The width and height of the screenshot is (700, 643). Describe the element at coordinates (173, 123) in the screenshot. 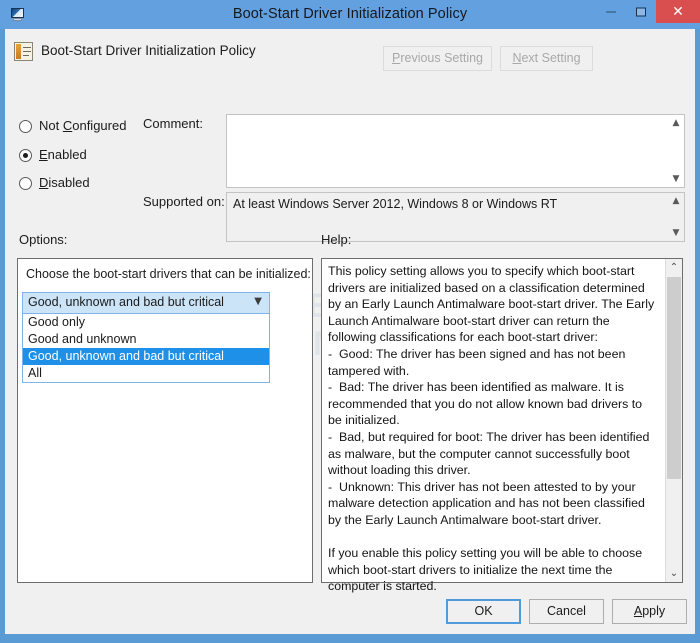

I see `comment-label: Comment:` at that location.